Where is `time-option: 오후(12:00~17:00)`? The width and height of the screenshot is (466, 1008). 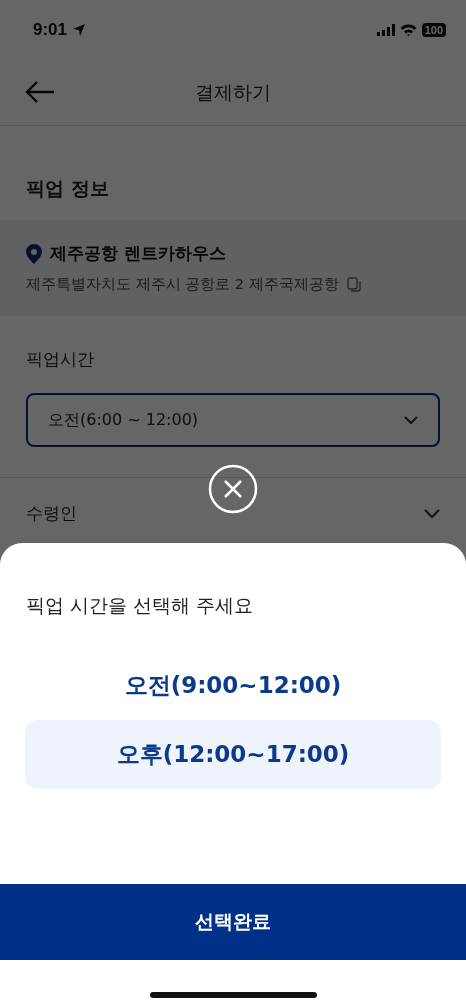 time-option: 오후(12:00~17:00) is located at coordinates (233, 754).